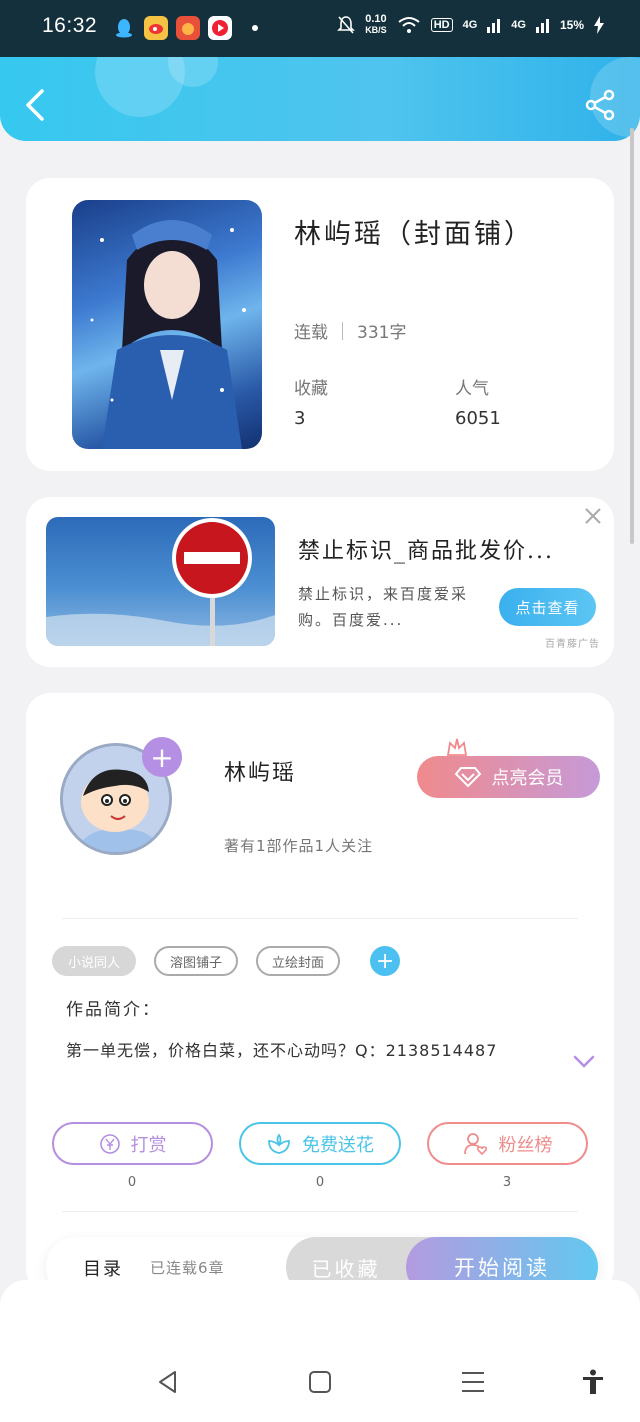  Describe the element at coordinates (320, 28) in the screenshot. I see `status-bar: 16:32 0.10 KB/S HD 4G 4G 15%` at that location.